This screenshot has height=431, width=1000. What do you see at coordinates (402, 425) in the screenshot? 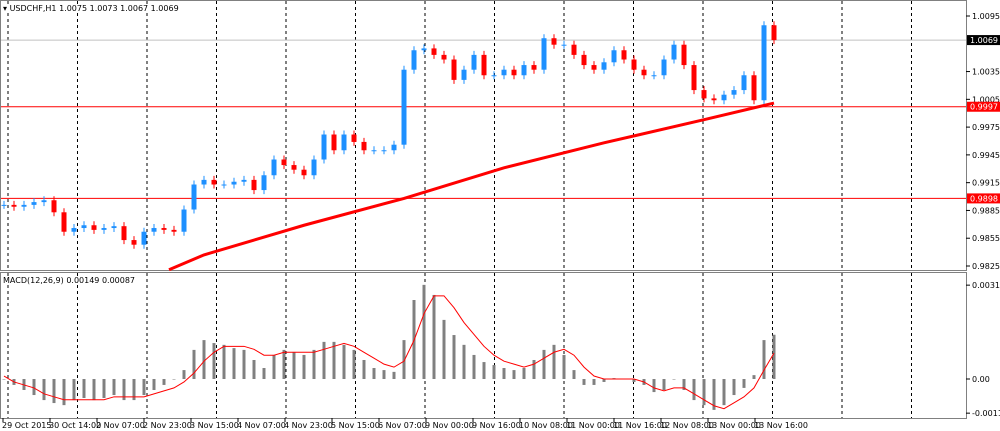
I see `x-tick-label: 6 Nov 07:00` at bounding box center [402, 425].